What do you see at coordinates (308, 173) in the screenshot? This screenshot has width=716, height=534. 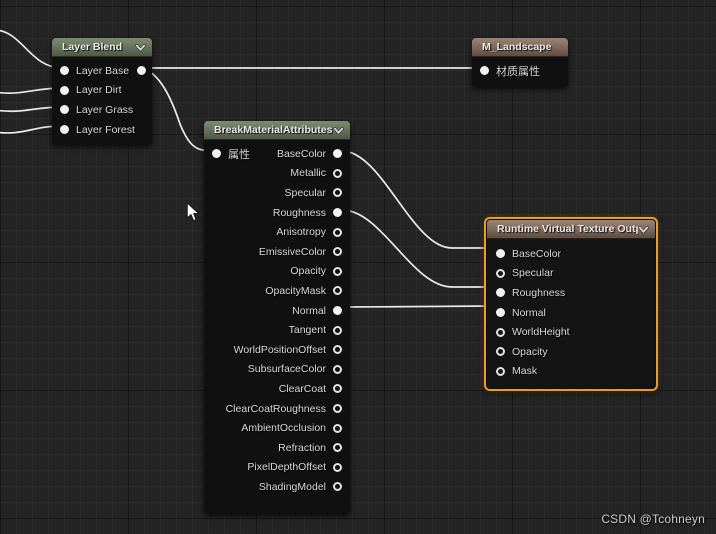 I see `pin-label-metallic: Metallic` at bounding box center [308, 173].